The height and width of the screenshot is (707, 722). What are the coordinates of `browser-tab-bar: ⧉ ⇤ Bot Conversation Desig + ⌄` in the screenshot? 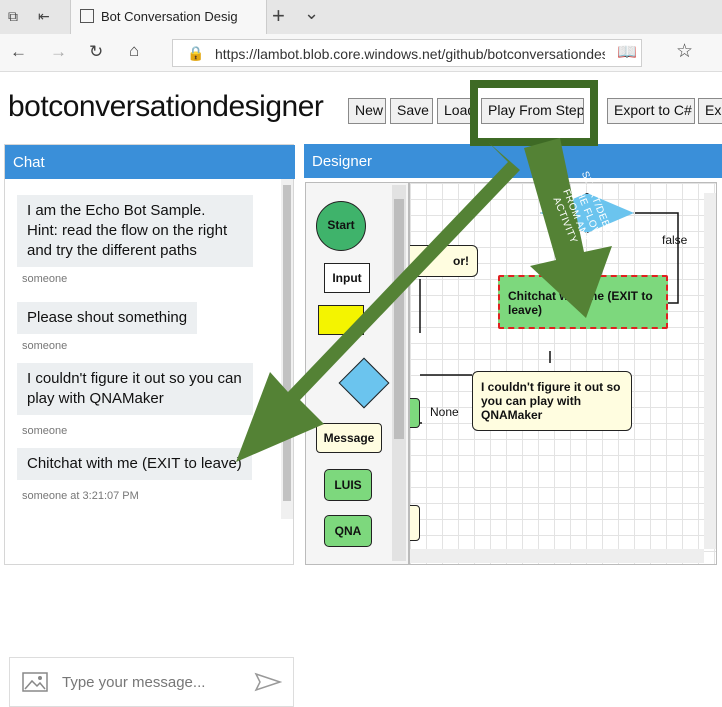 It's located at (361, 17).